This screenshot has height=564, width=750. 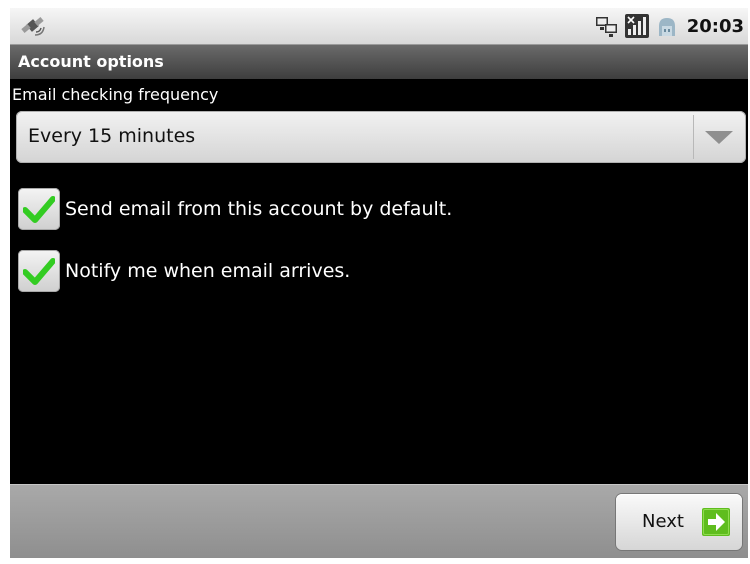 I want to click on page-title: Account options, so click(x=91, y=61).